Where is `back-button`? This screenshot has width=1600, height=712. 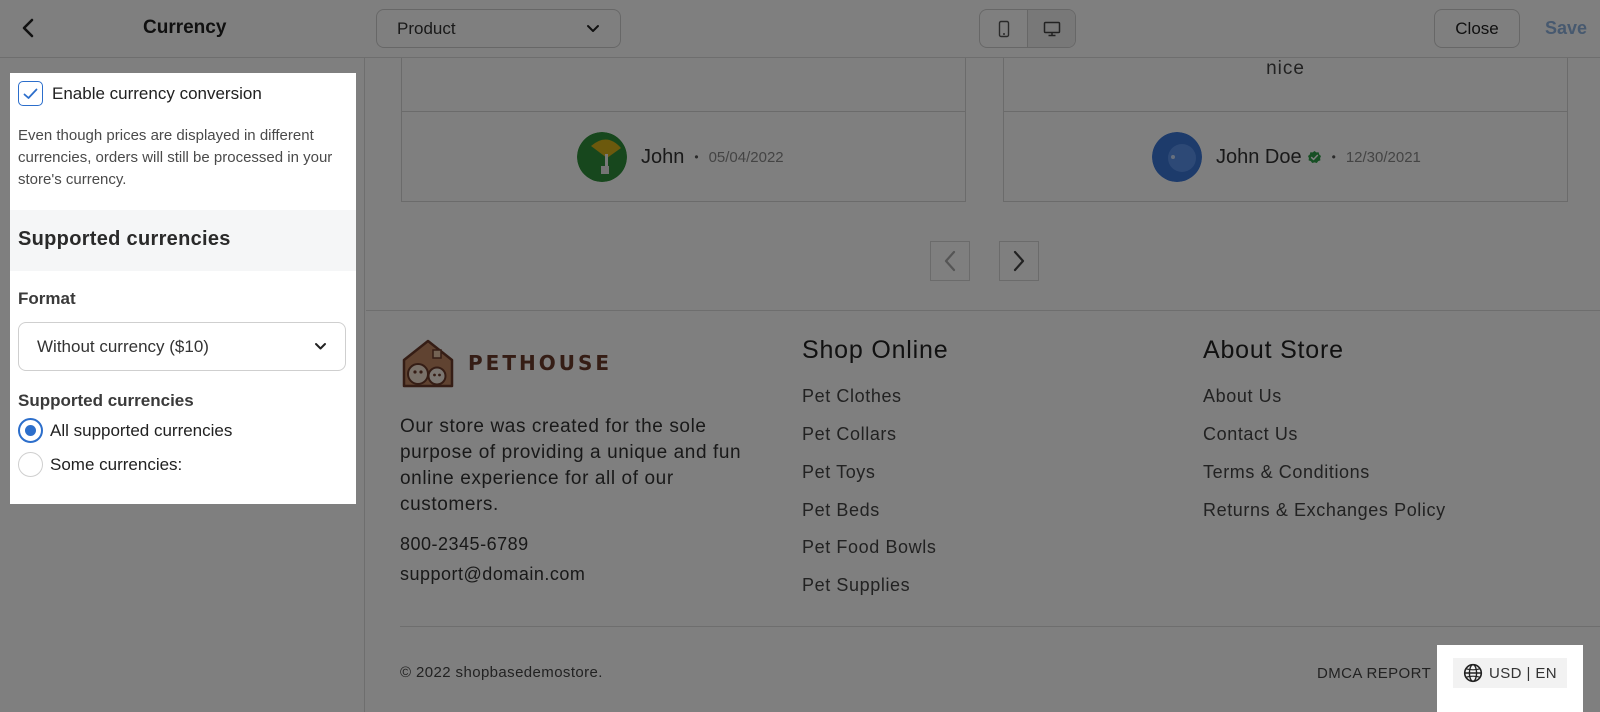 back-button is located at coordinates (28, 28).